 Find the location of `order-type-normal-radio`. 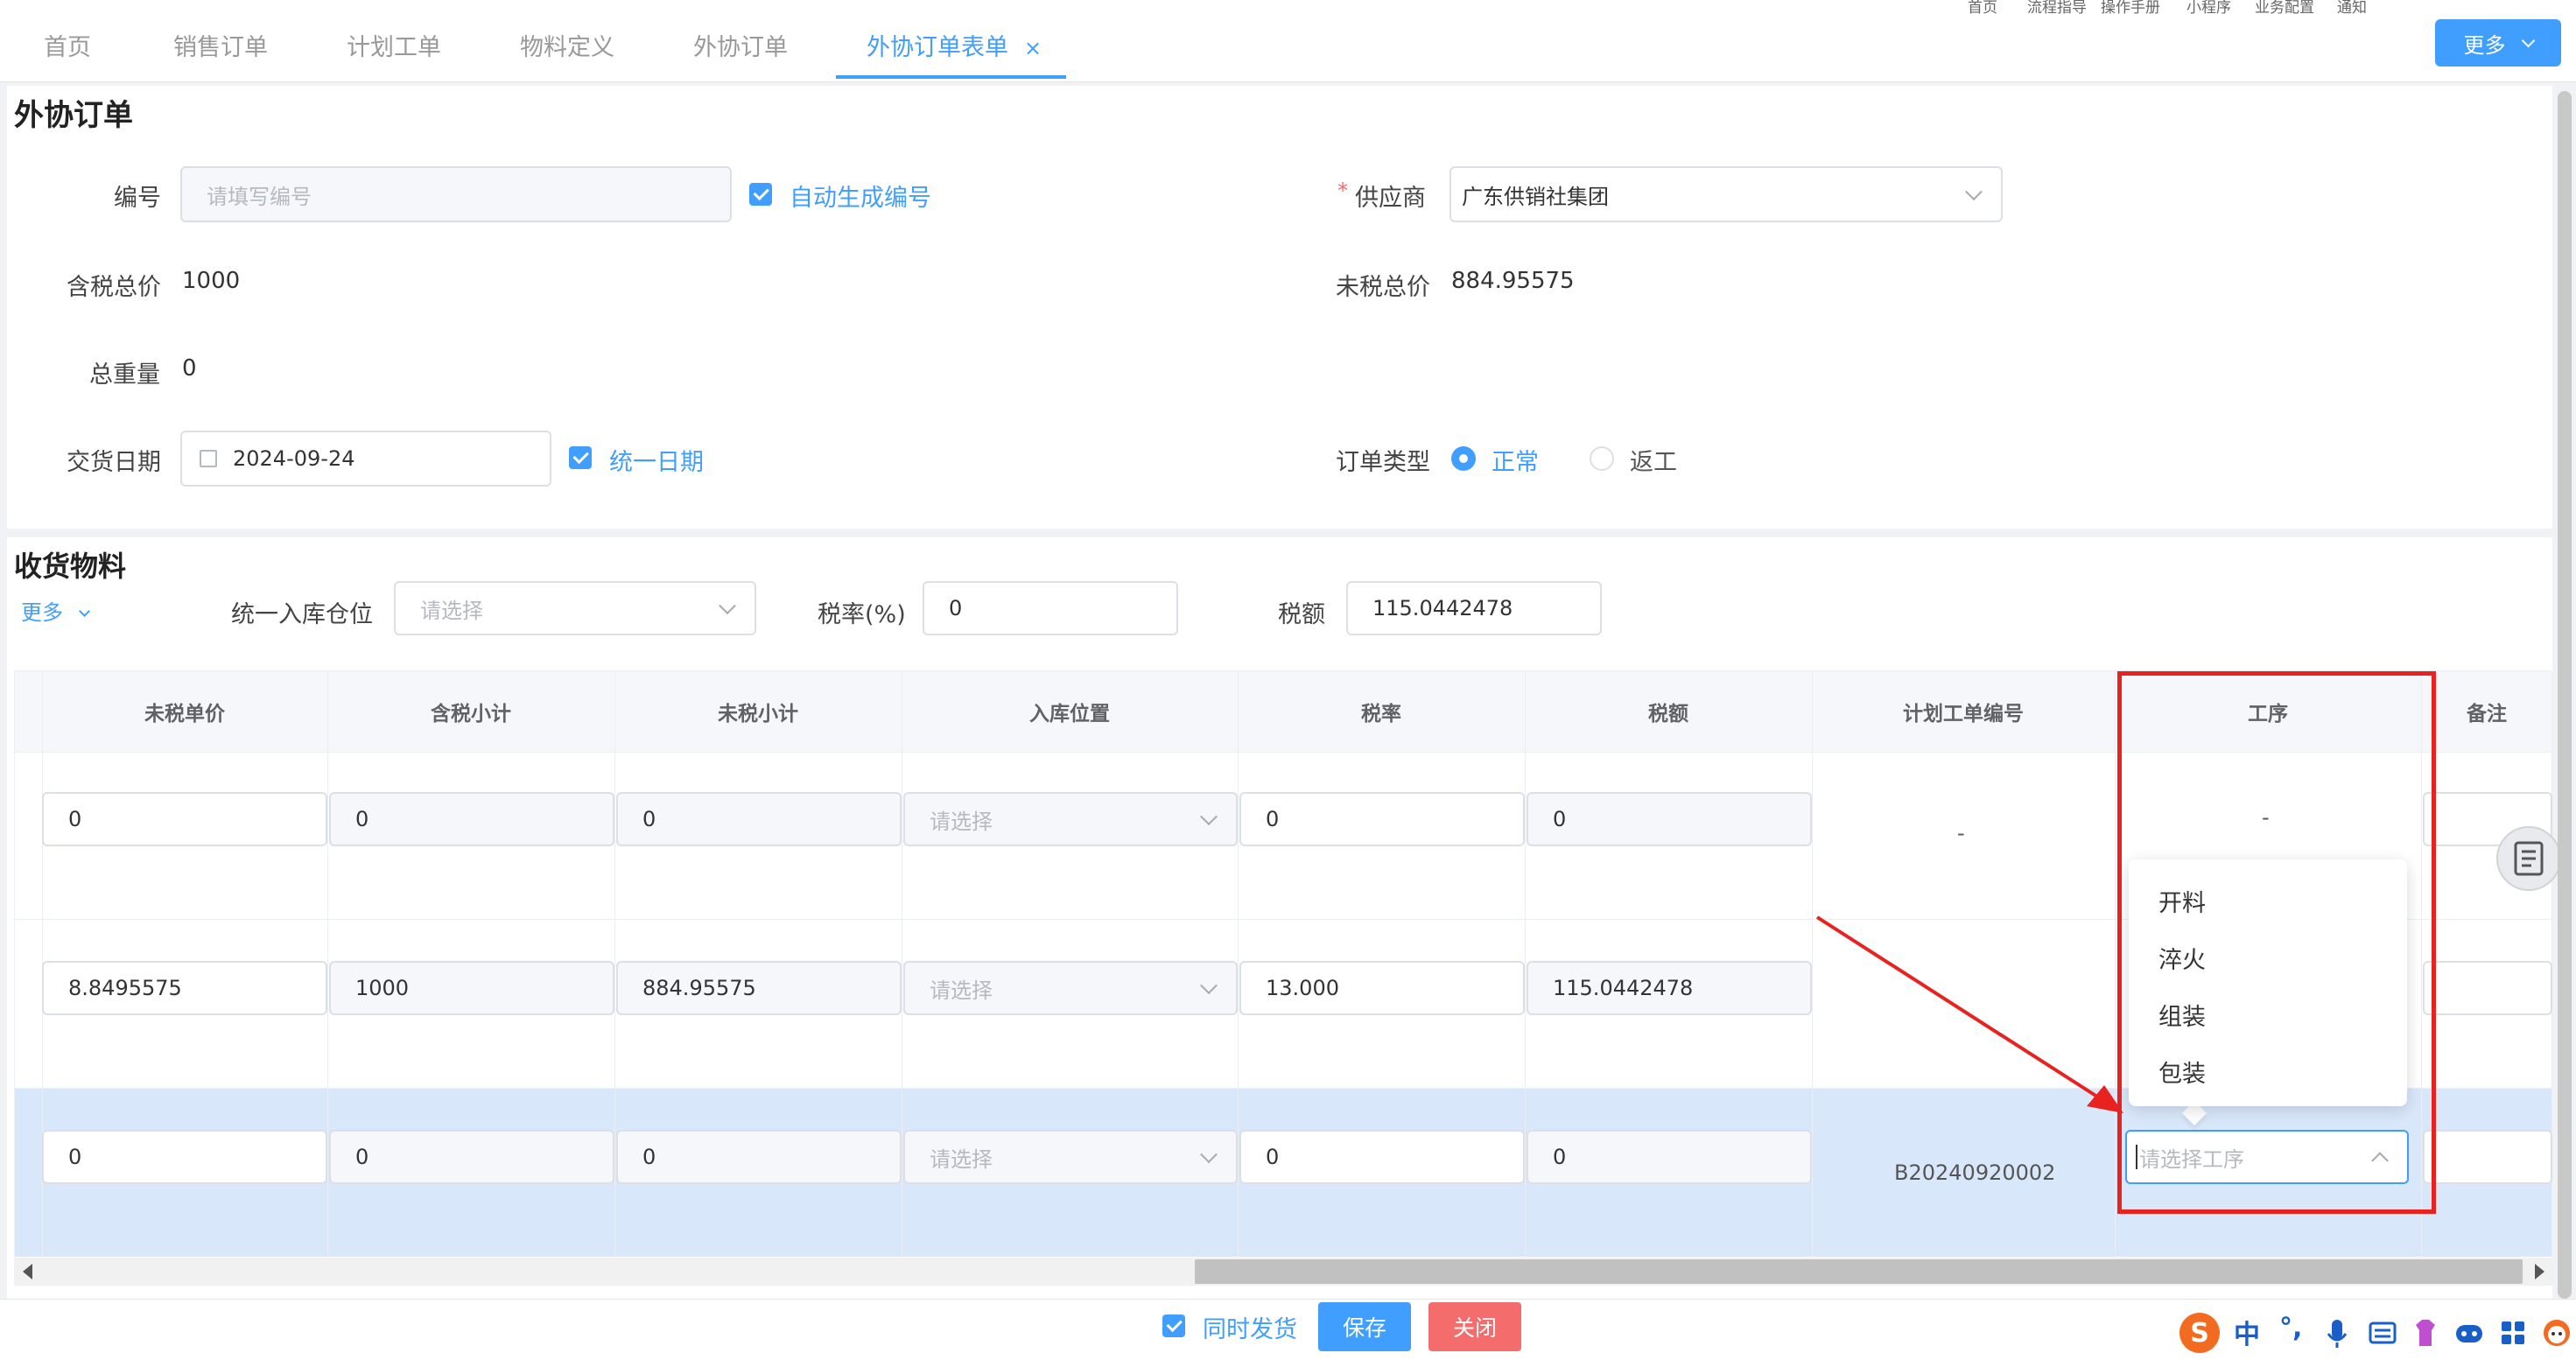

order-type-normal-radio is located at coordinates (1463, 458).